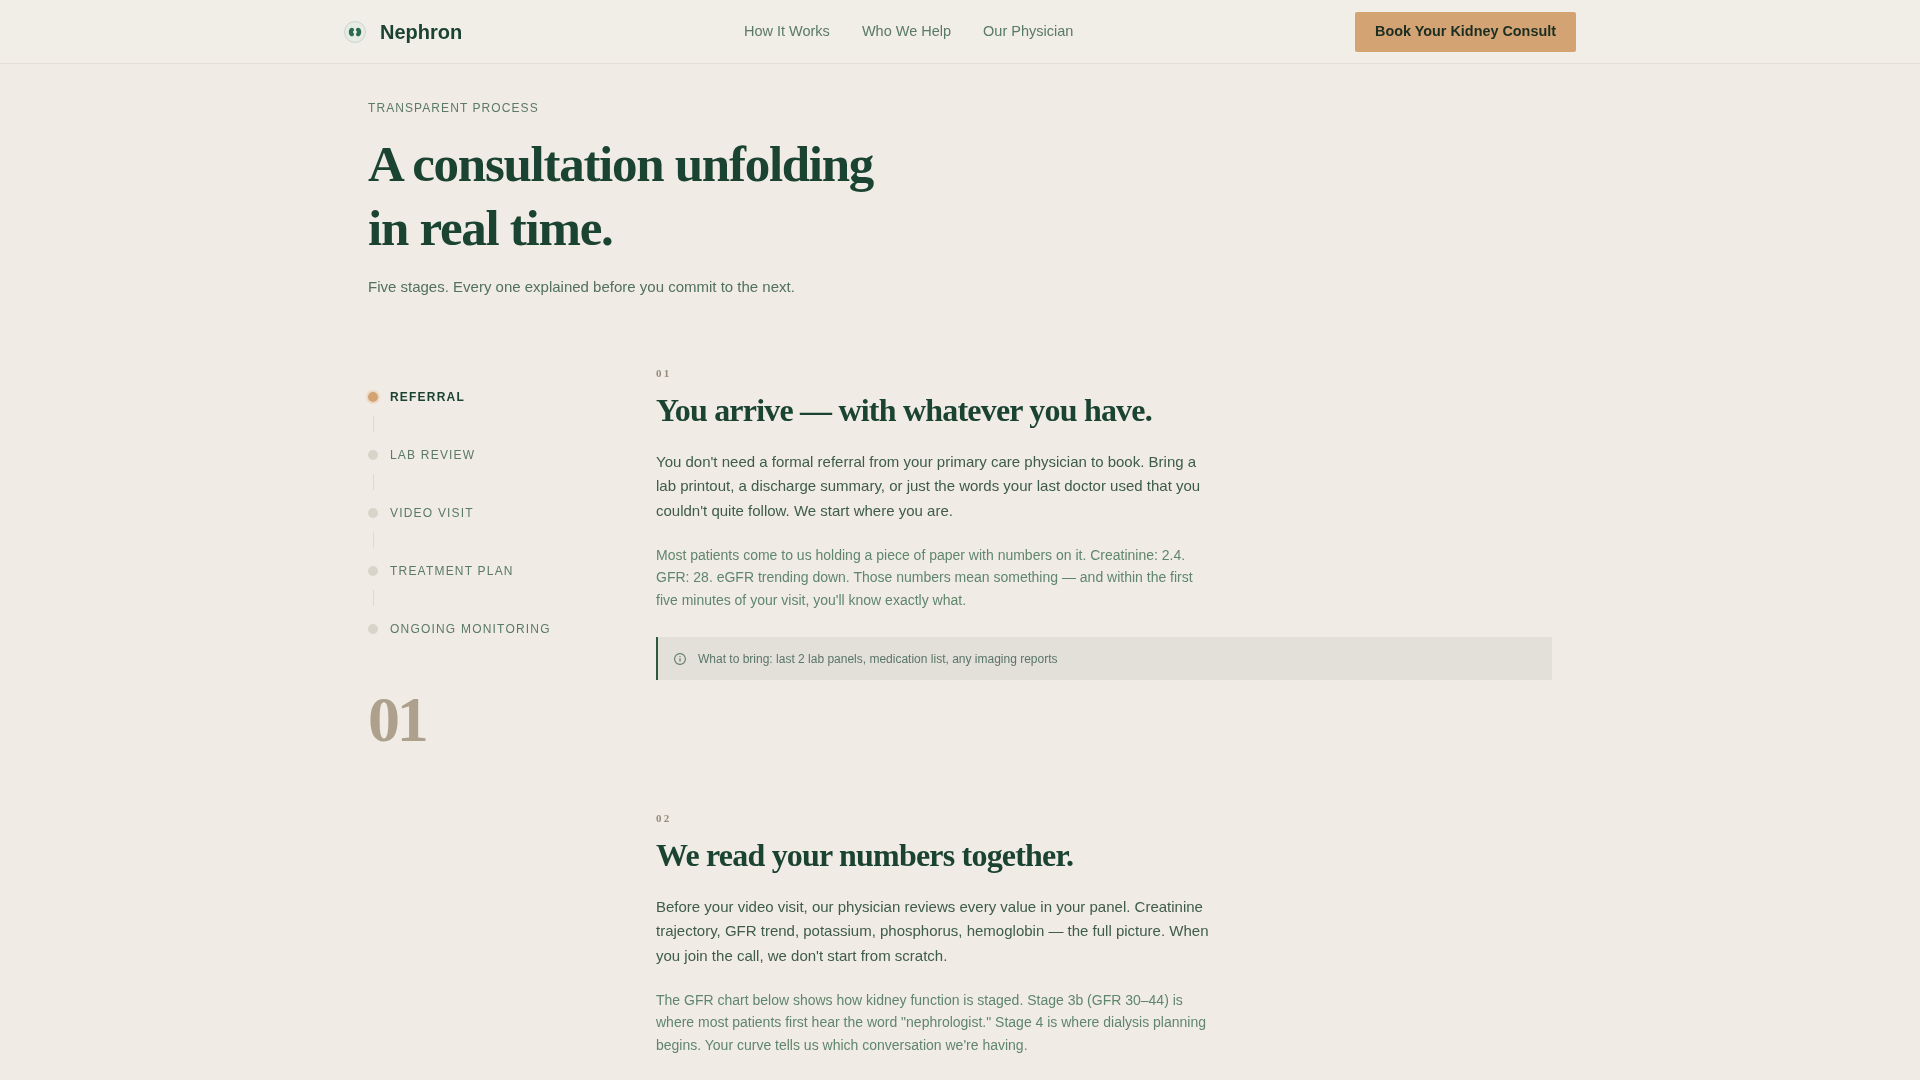  What do you see at coordinates (422, 455) in the screenshot?
I see `timeline-step: LAB REVIEW` at bounding box center [422, 455].